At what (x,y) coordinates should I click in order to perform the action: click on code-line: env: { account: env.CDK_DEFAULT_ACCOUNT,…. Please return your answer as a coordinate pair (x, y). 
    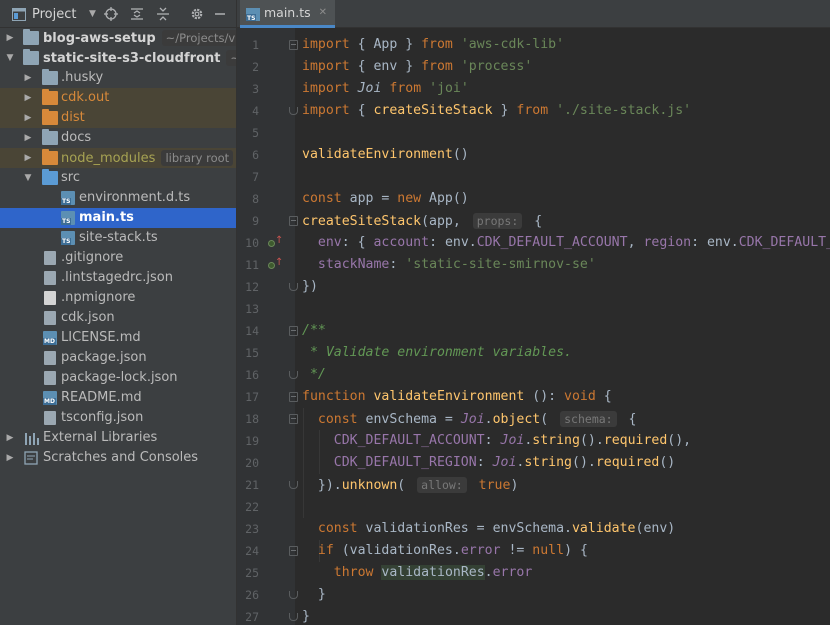
    Looking at the image, I should click on (566, 243).